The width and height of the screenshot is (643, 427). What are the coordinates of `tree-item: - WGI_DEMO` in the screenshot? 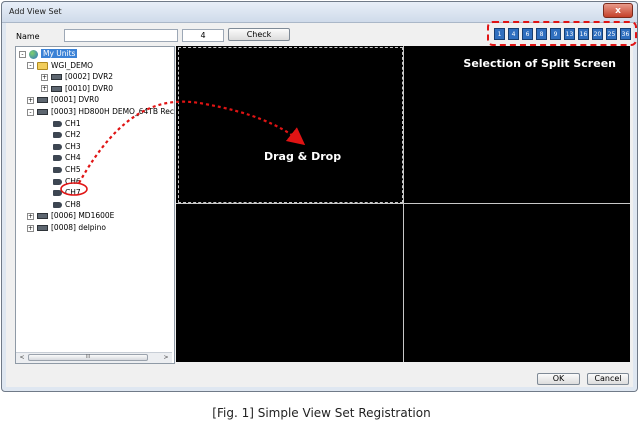 It's located at (60, 65).